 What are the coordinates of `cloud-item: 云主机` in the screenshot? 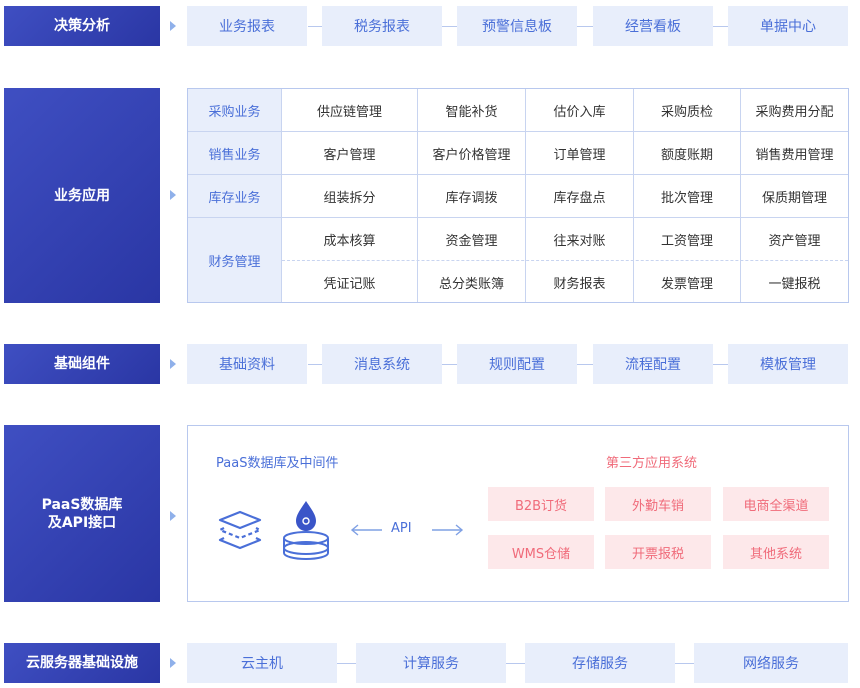 It's located at (262, 663).